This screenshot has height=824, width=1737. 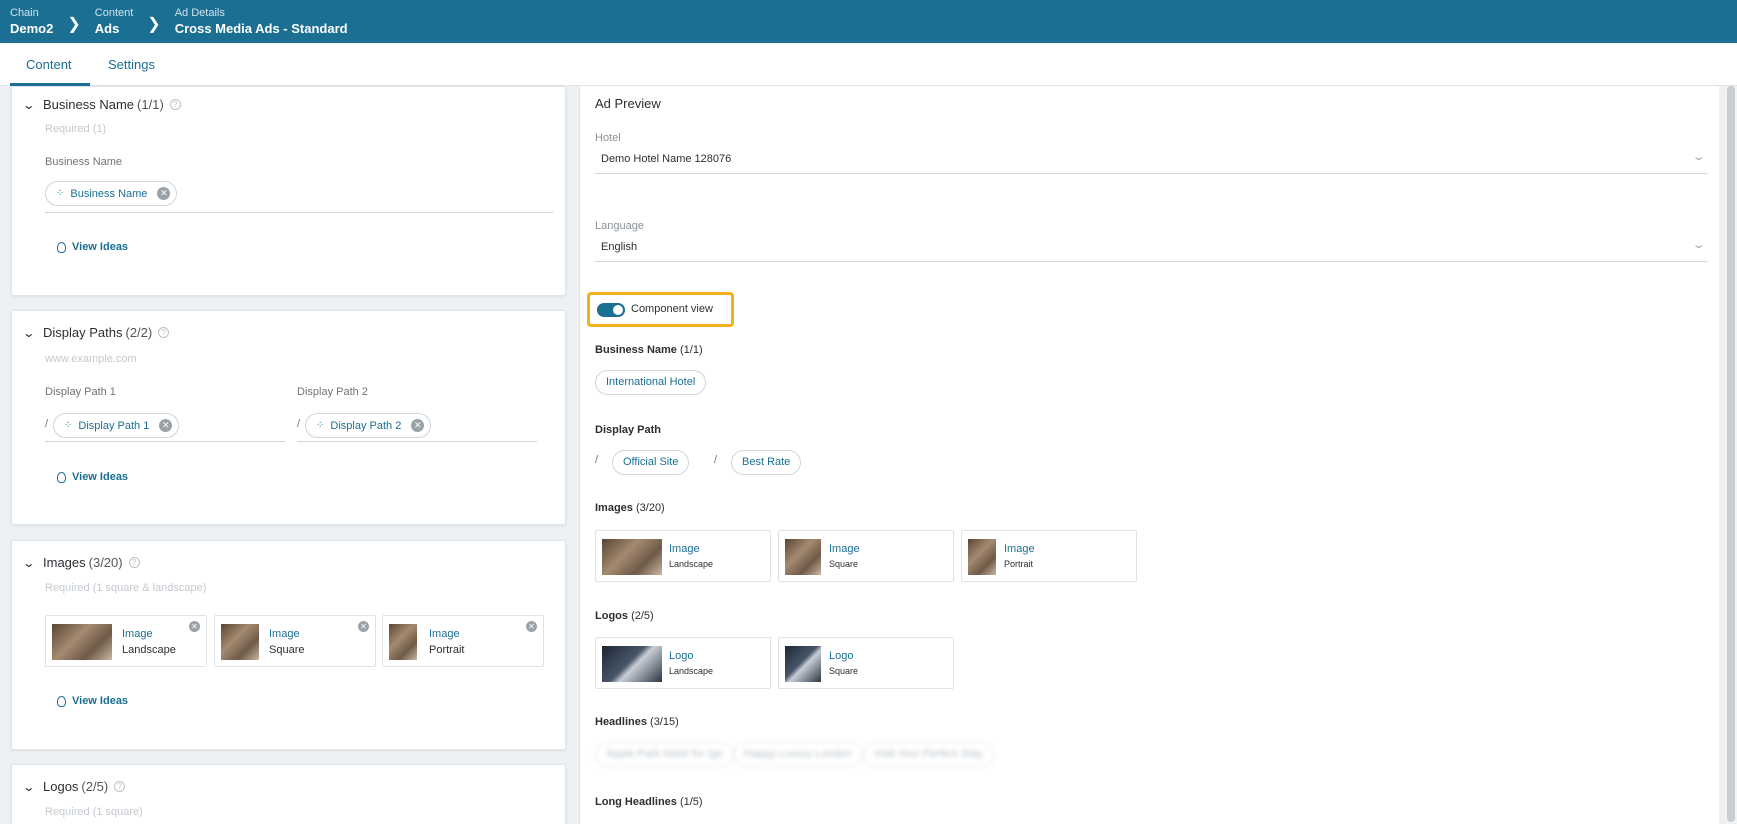 What do you see at coordinates (463, 641) in the screenshot?
I see `image-tile-portrait: Image Portrait ✕` at bounding box center [463, 641].